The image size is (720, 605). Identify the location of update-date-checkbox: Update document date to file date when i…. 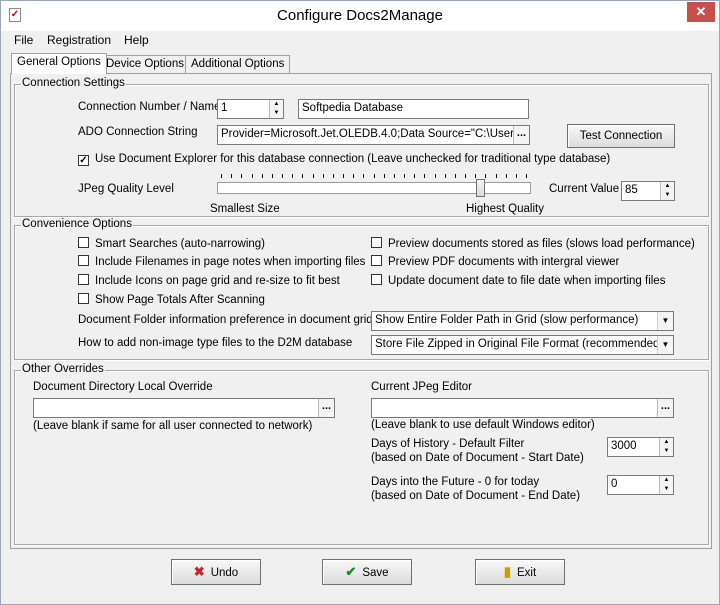
(518, 280).